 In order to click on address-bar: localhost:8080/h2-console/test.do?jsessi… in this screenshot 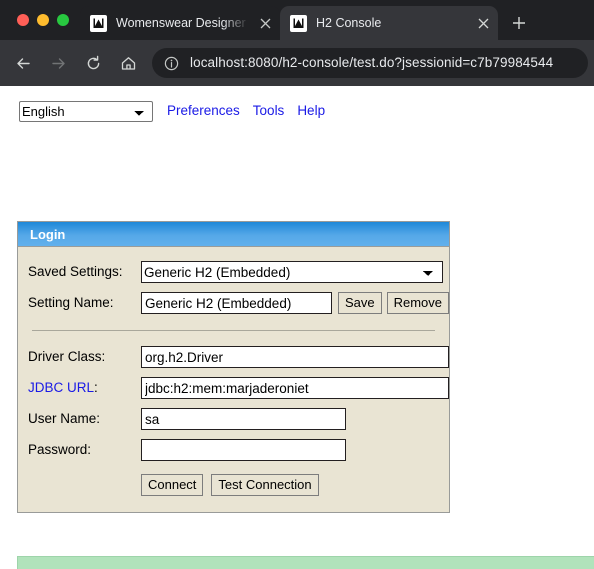, I will do `click(370, 63)`.